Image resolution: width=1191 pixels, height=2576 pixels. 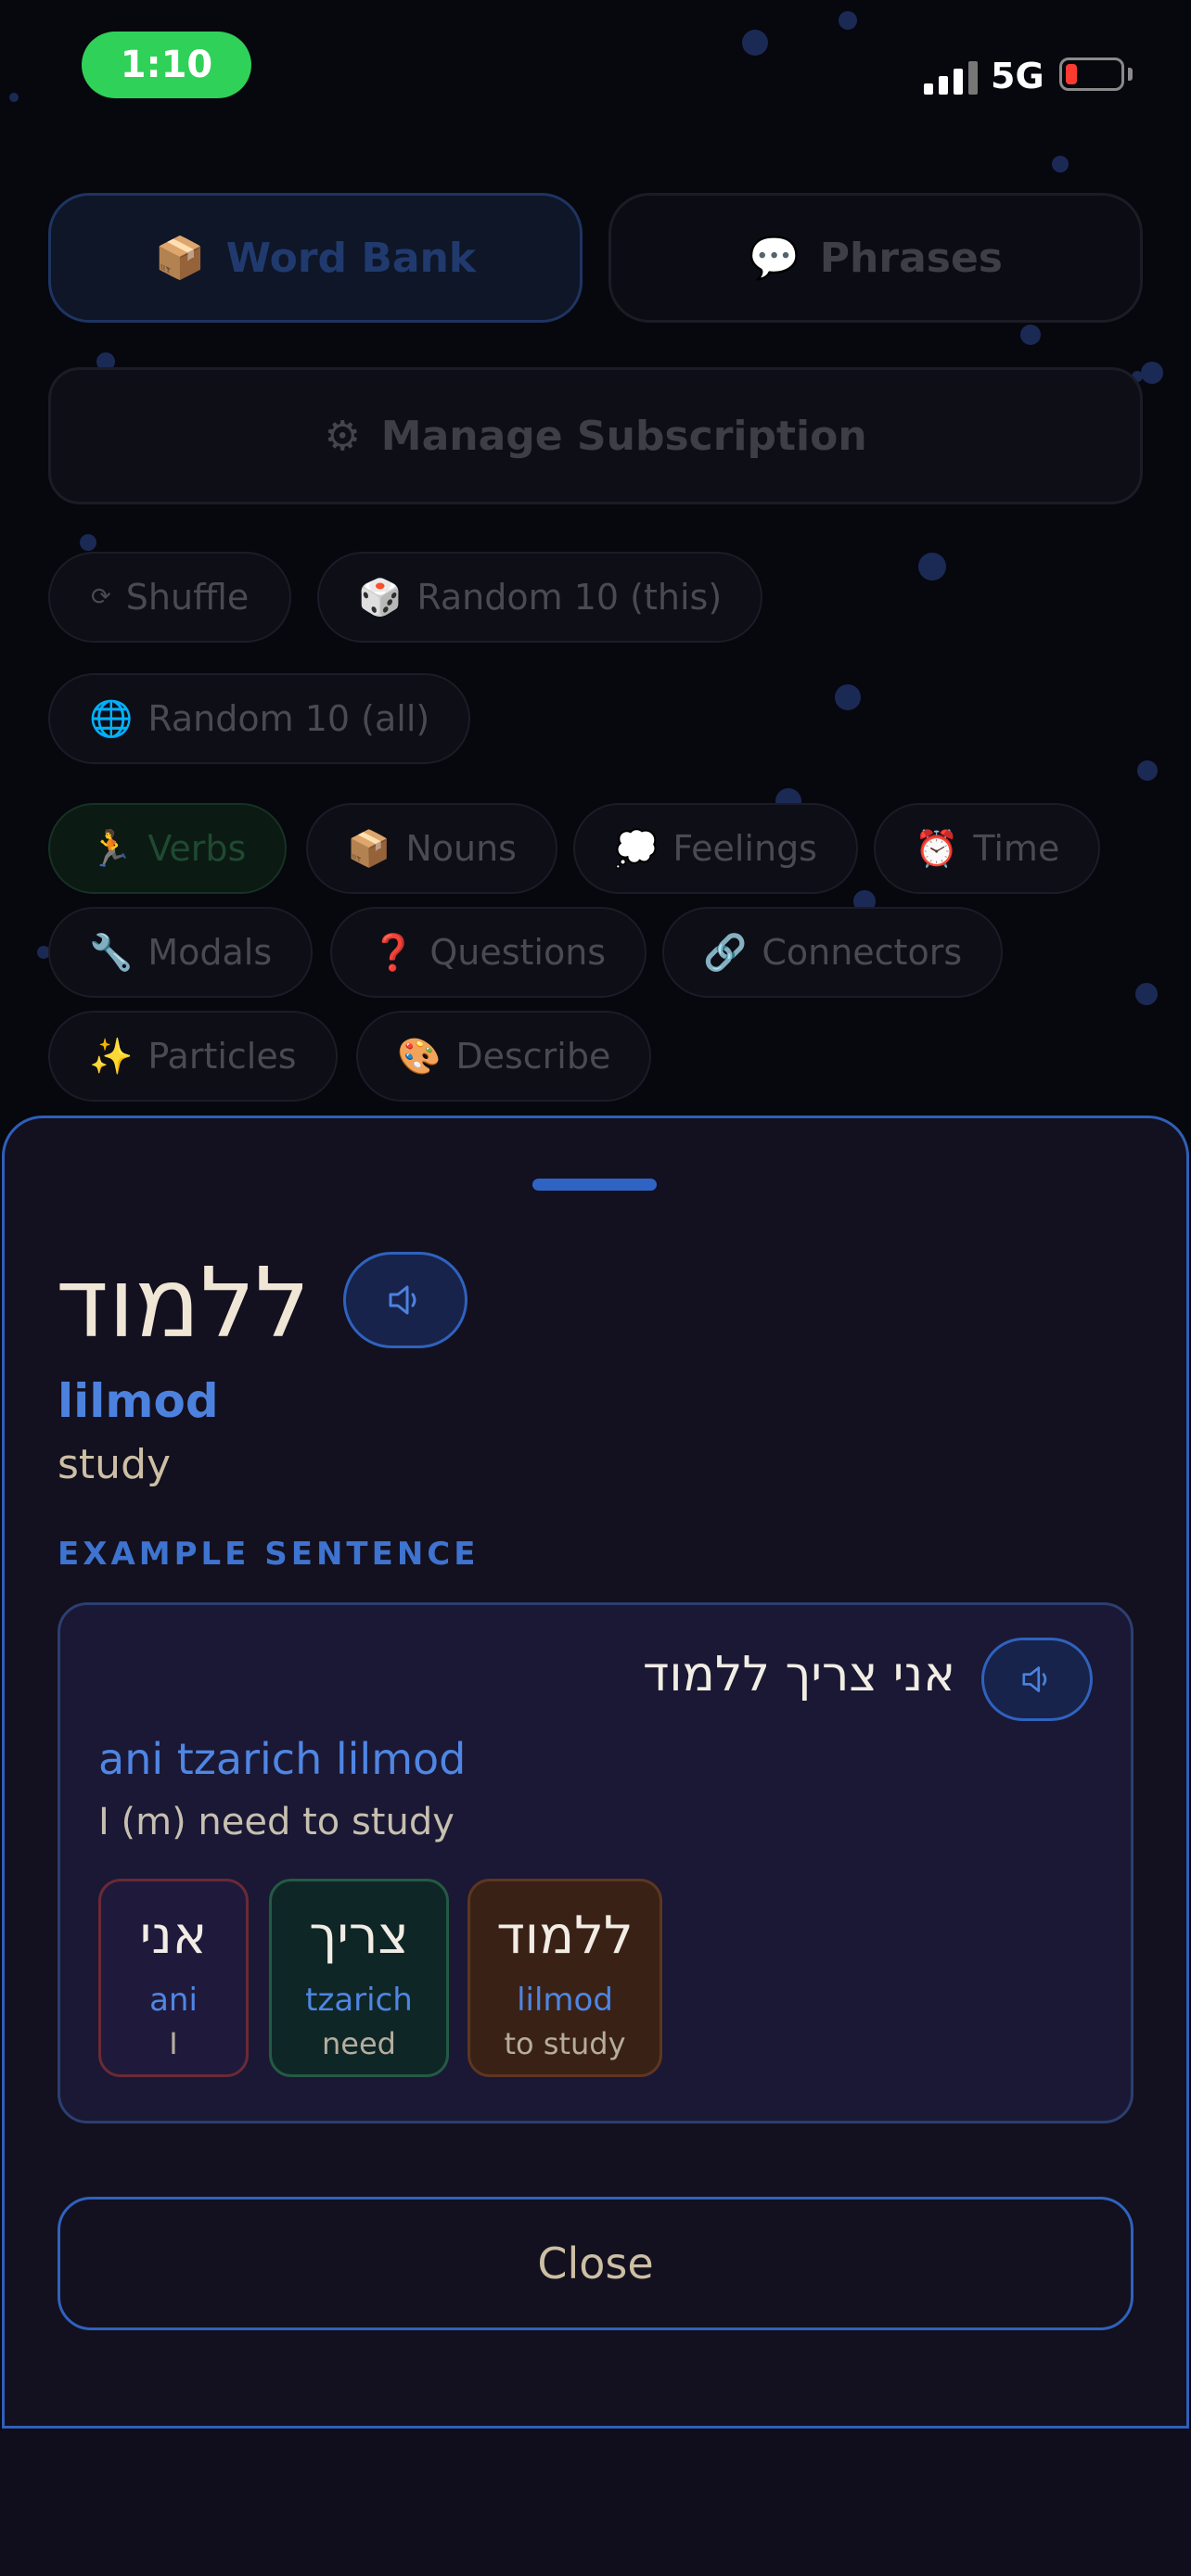 I want to click on category-time: ⏰ Time, so click(x=988, y=849).